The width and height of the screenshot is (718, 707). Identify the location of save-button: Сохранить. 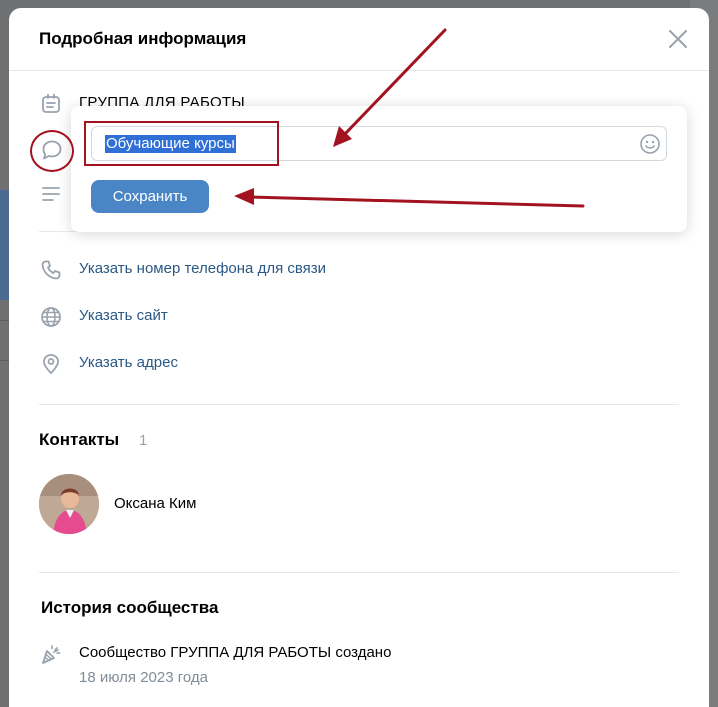
(150, 196).